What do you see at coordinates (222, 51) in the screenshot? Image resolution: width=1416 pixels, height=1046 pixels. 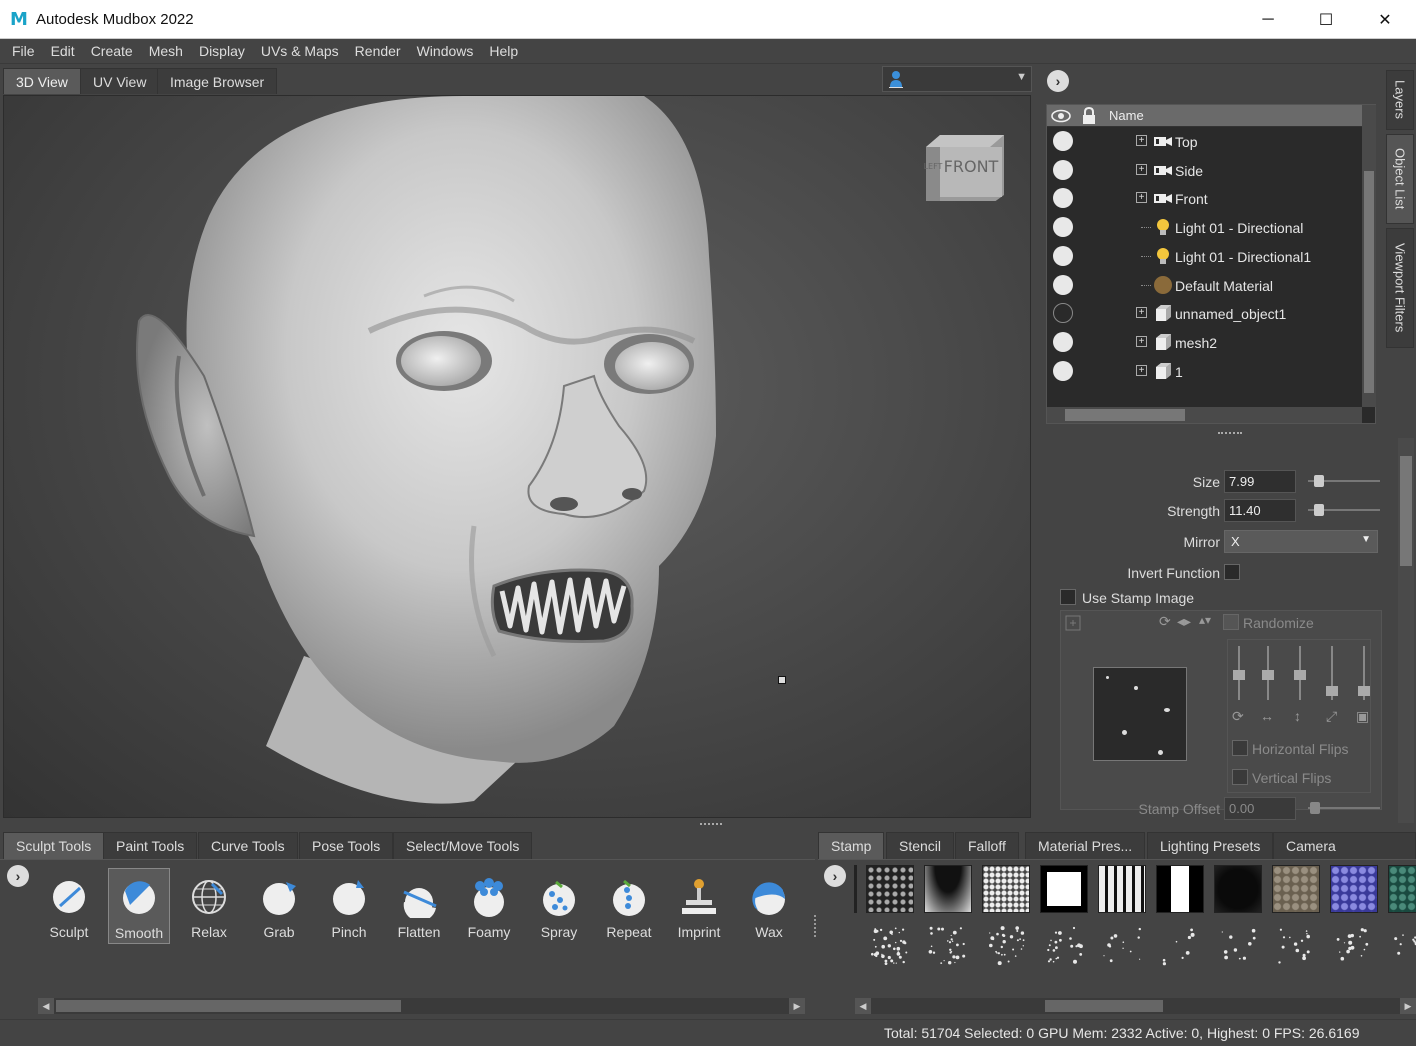 I see `menu-display: Display` at bounding box center [222, 51].